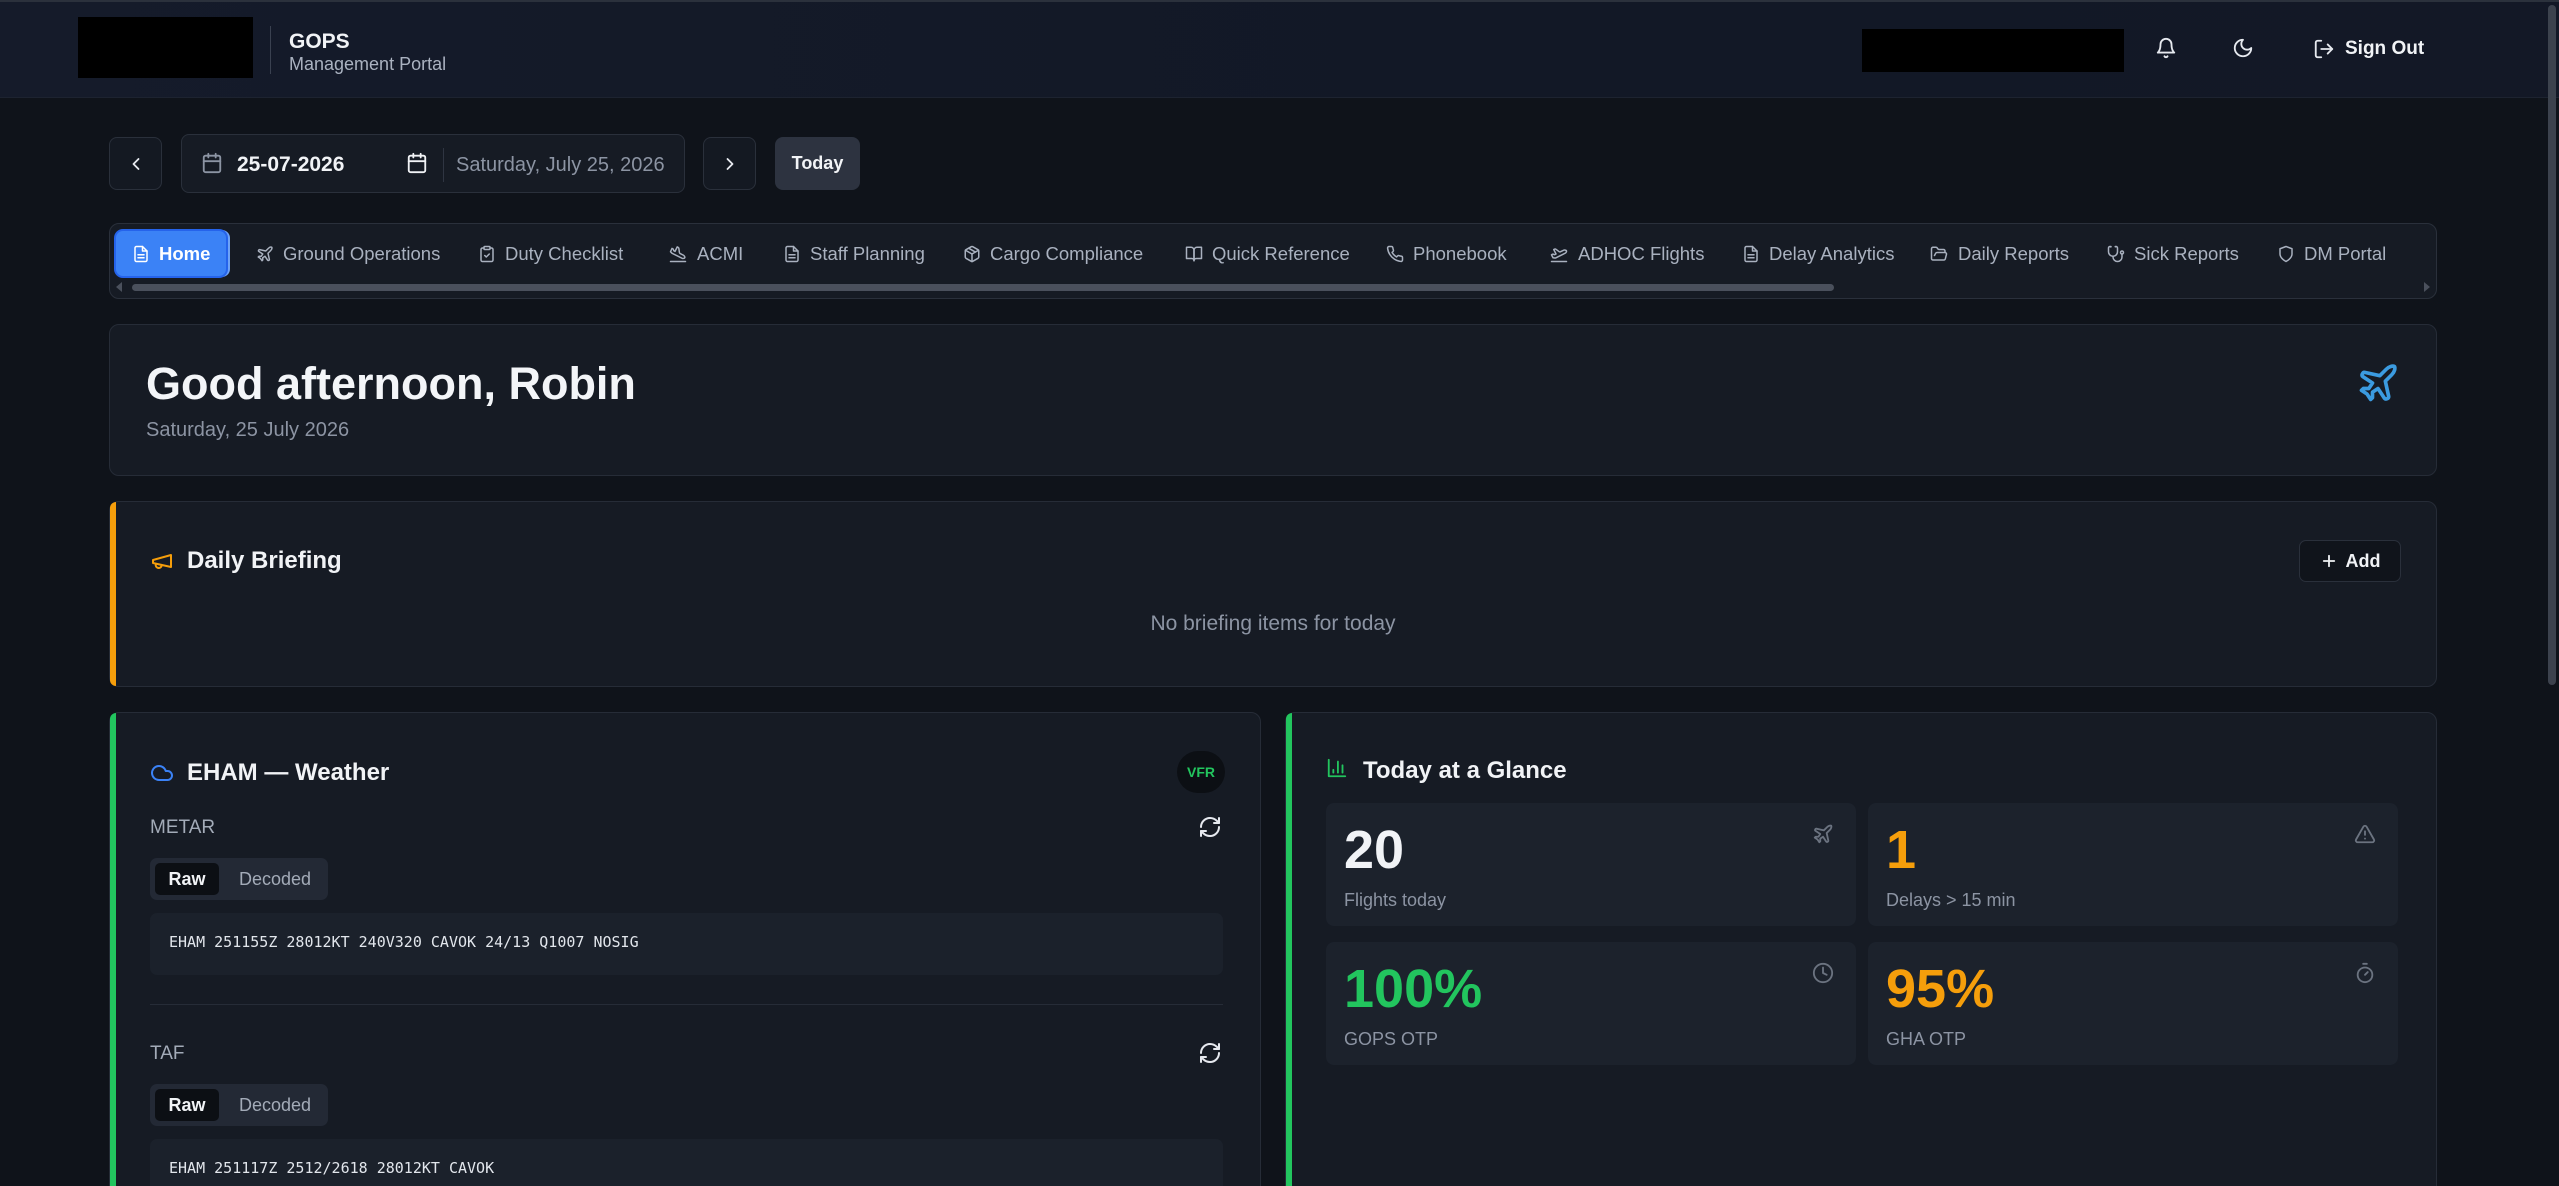 The image size is (2559, 1186). I want to click on stat-gops-otp: 100% GOPS OTP, so click(1591, 1003).